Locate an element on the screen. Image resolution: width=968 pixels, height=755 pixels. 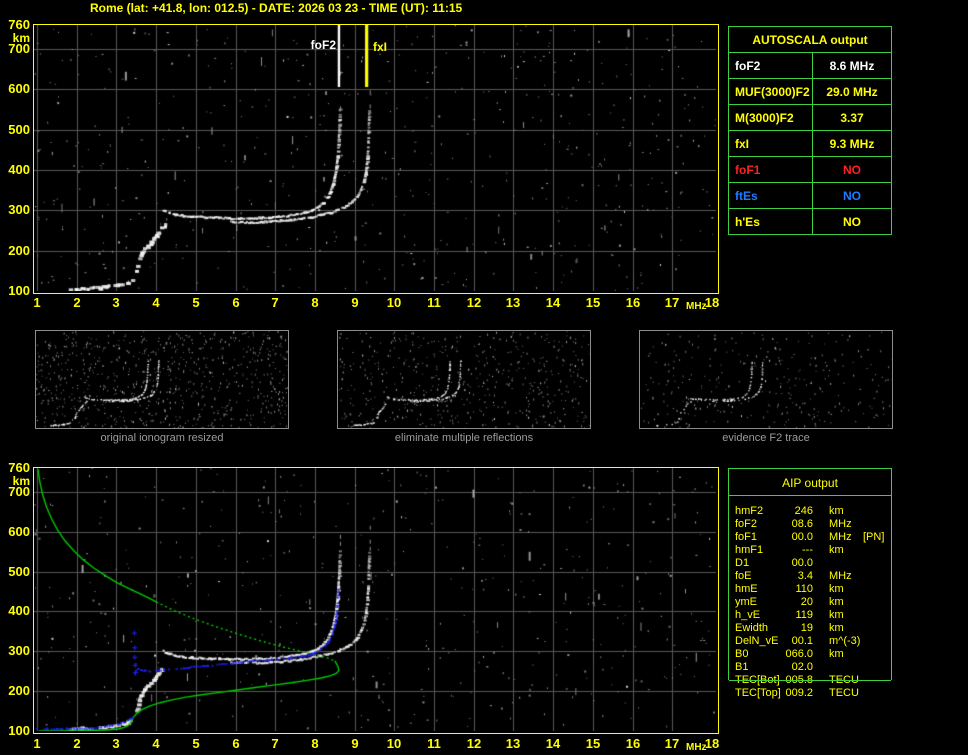
autoscala-table-header: AUTOSCALA output is located at coordinates (810, 39).